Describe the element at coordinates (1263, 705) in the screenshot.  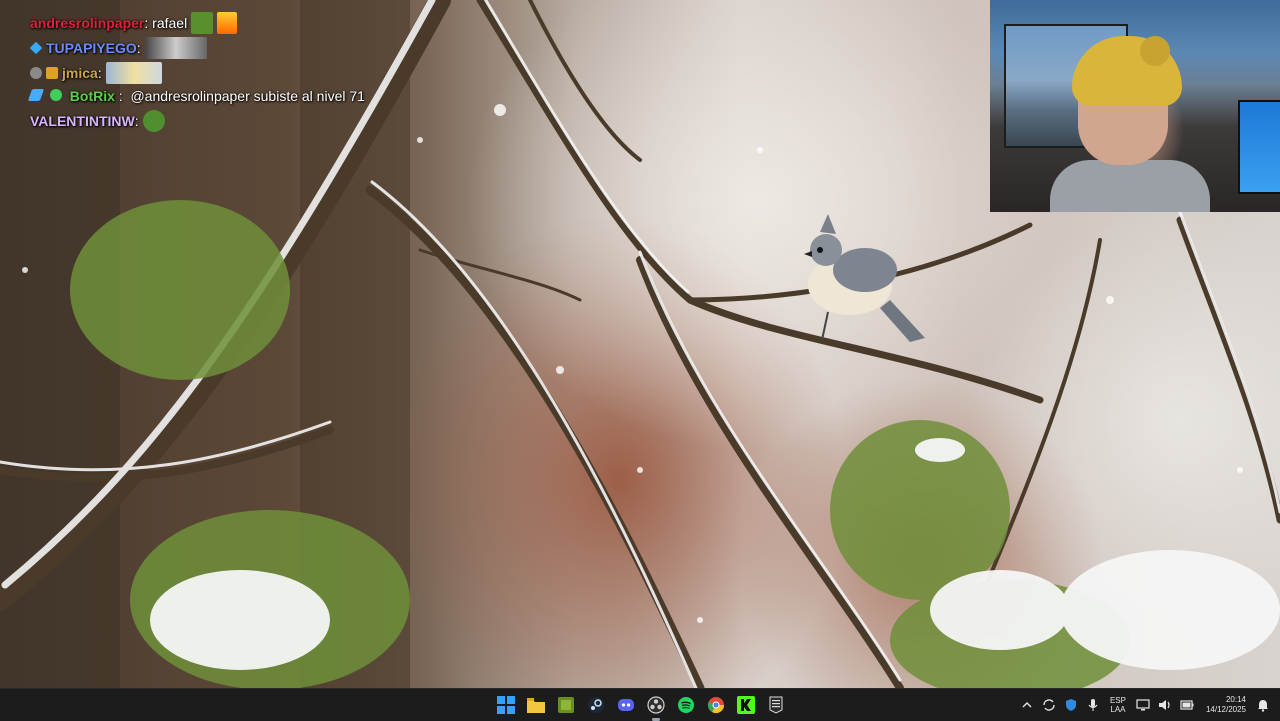
I see `notifications-icon` at that location.